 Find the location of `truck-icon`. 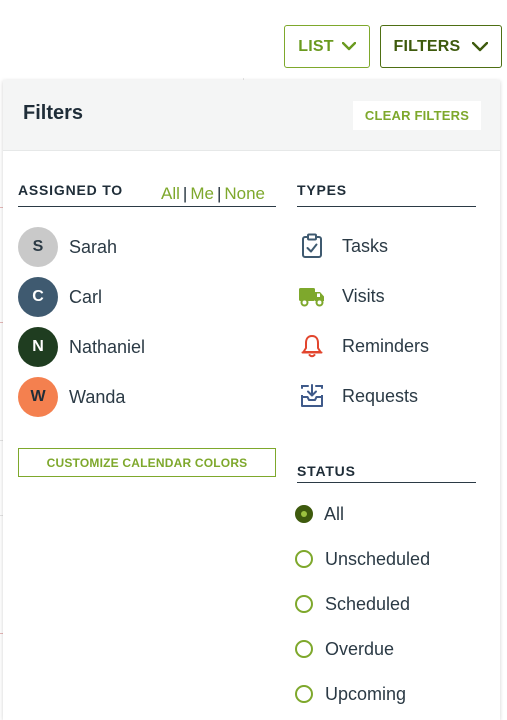

truck-icon is located at coordinates (312, 296).